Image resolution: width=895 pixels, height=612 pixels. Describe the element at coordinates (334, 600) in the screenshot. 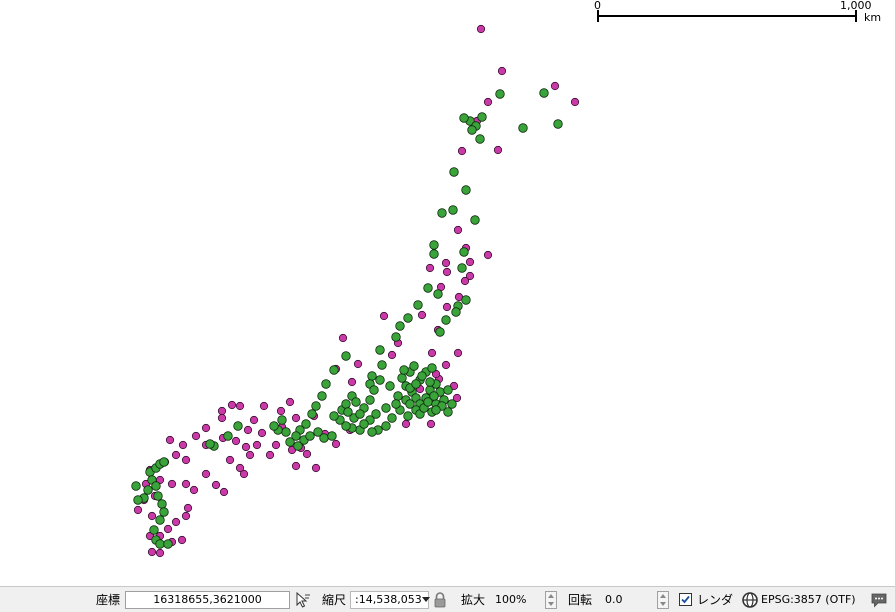

I see `scale-label: 縮尺` at that location.